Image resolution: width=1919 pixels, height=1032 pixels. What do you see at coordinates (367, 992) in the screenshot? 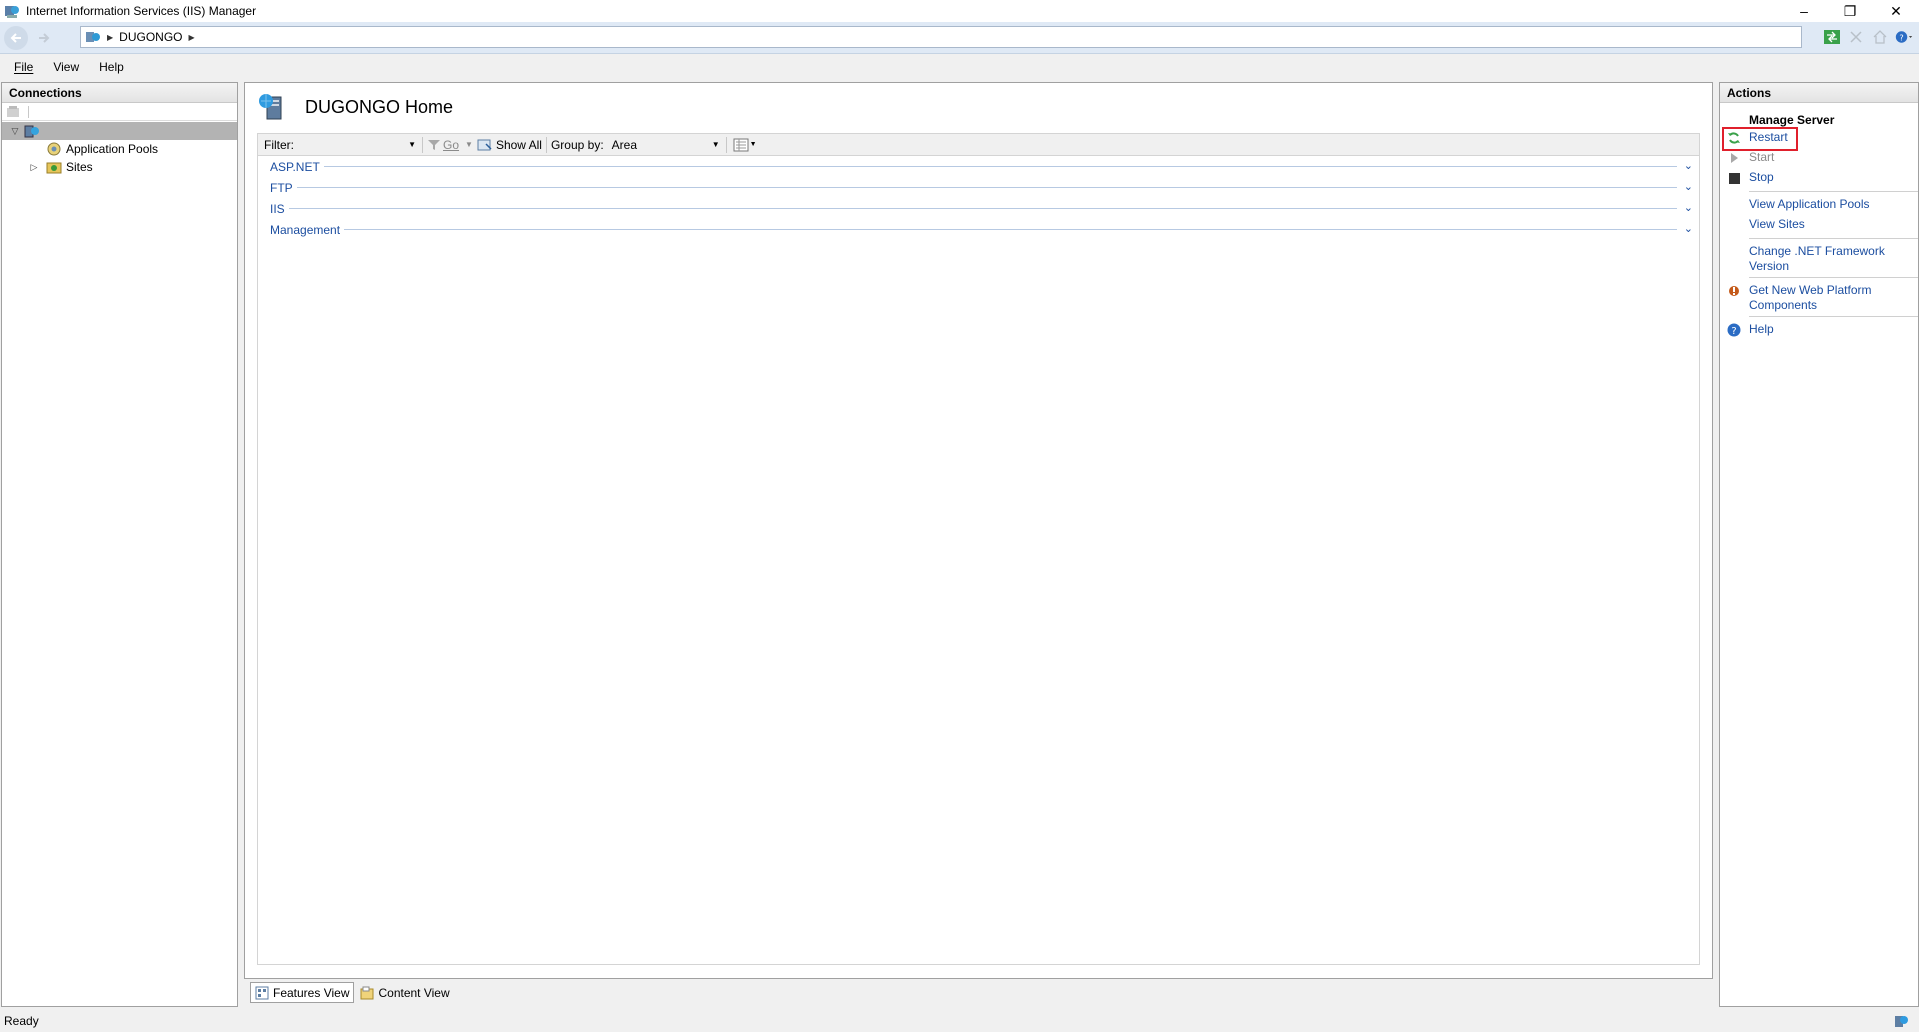
I see `content-view-icon` at bounding box center [367, 992].